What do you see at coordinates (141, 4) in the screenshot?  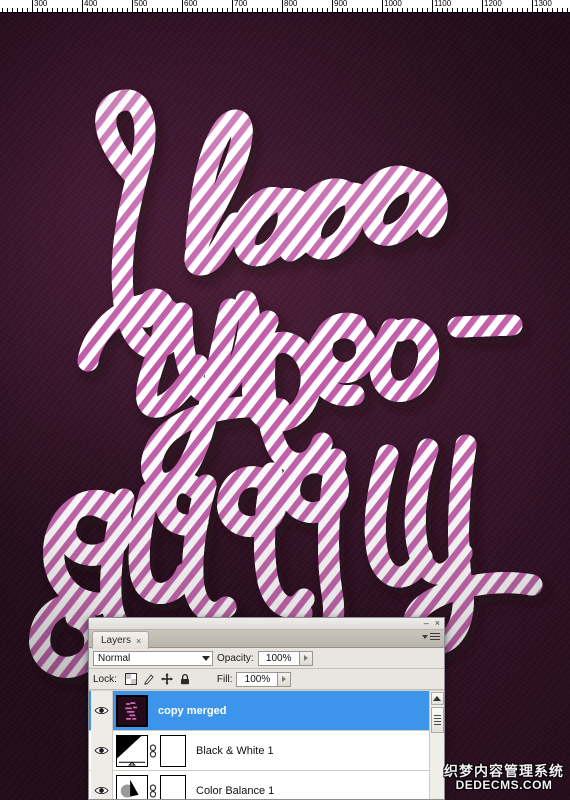 I see `ruler-label: 500` at bounding box center [141, 4].